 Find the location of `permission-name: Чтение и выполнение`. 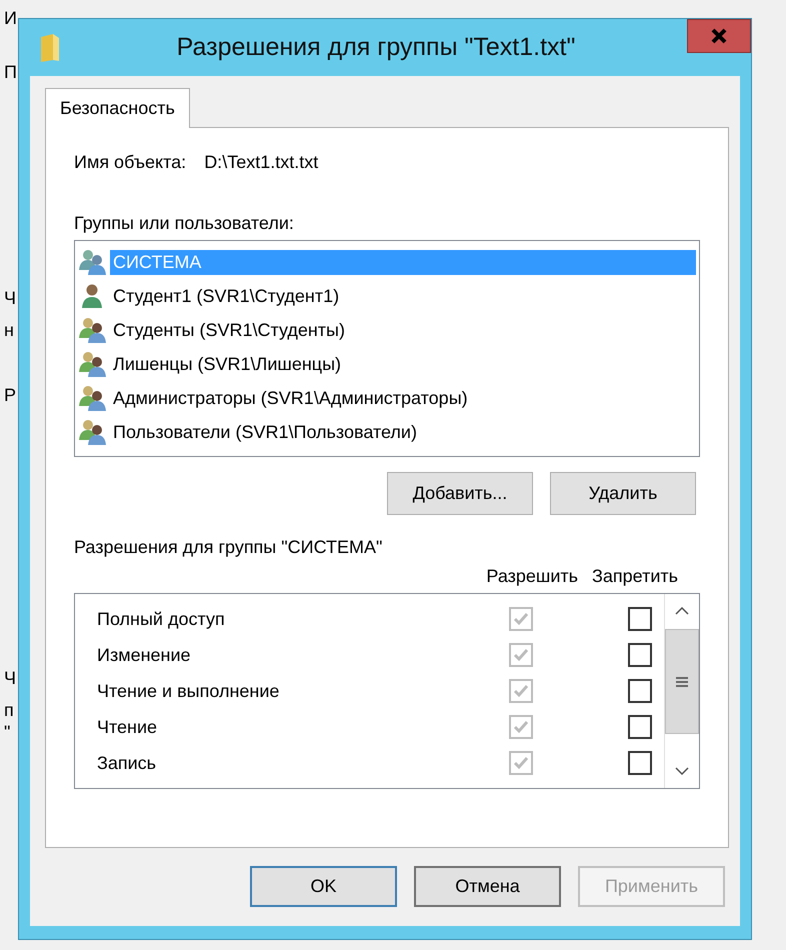

permission-name: Чтение и выполнение is located at coordinates (188, 691).